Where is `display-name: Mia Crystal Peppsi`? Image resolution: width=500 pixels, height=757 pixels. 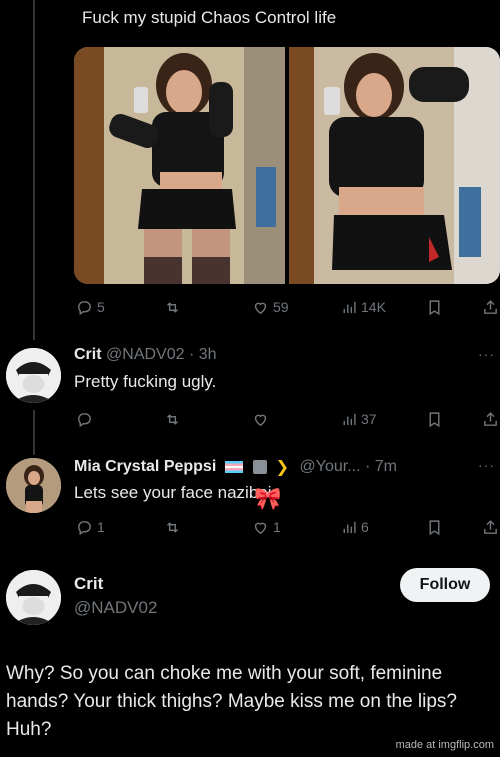 display-name: Mia Crystal Peppsi is located at coordinates (145, 466).